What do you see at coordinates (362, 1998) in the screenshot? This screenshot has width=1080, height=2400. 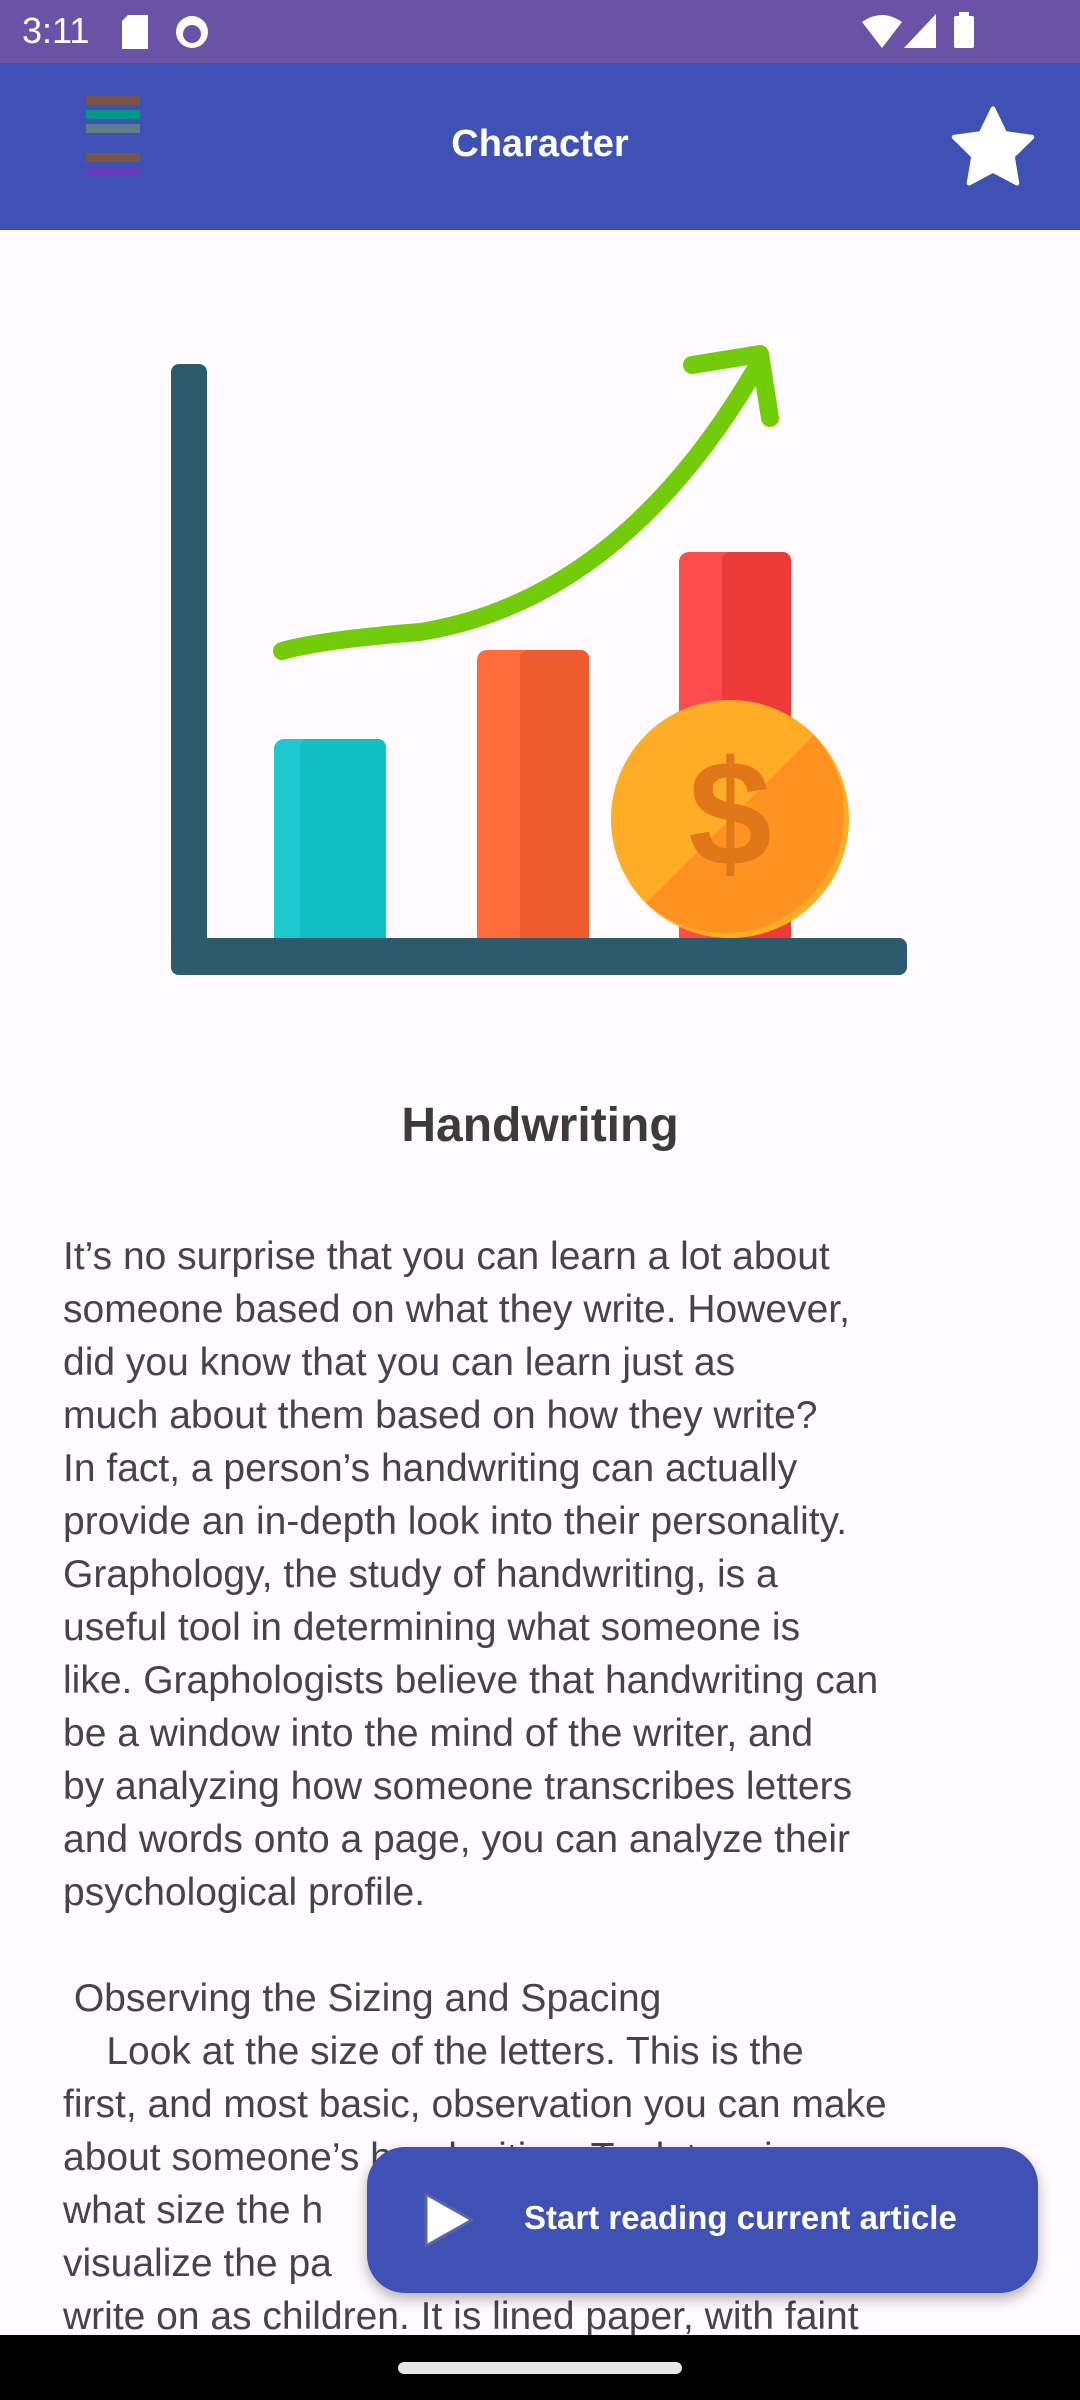 I see `article-line: Observing the Sizing and Spacing` at bounding box center [362, 1998].